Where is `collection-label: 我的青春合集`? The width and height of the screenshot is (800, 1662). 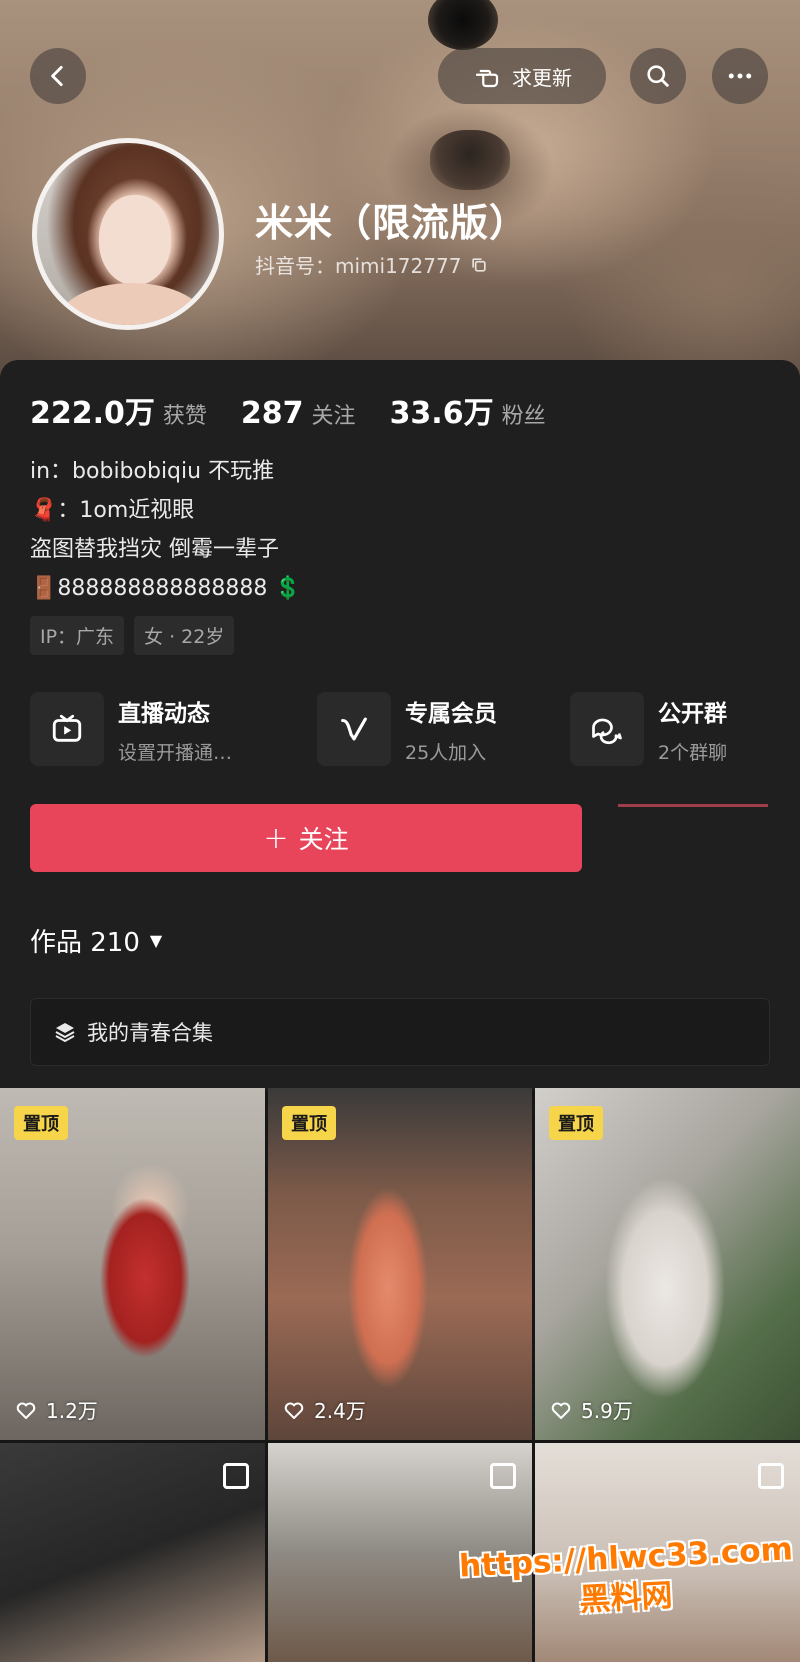 collection-label: 我的青春合集 is located at coordinates (150, 1033).